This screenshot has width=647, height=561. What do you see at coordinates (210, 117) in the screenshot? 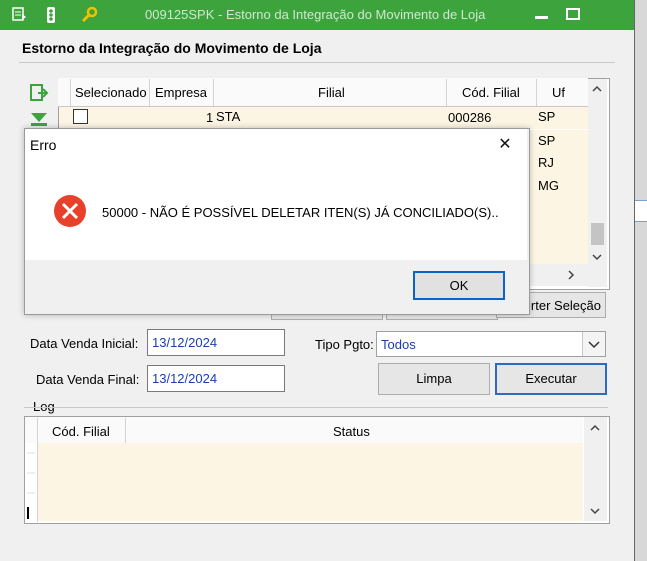
I see `cell-empresa: 1` at bounding box center [210, 117].